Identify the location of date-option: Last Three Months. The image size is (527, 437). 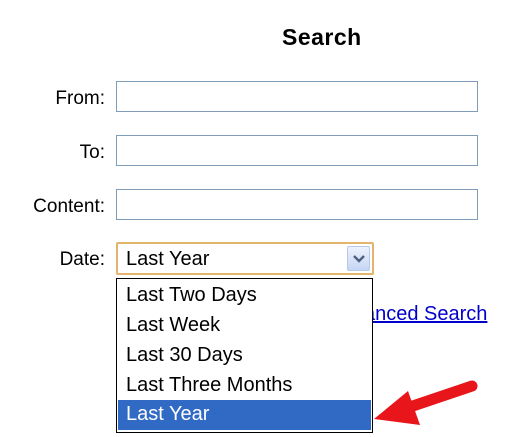
(244, 386).